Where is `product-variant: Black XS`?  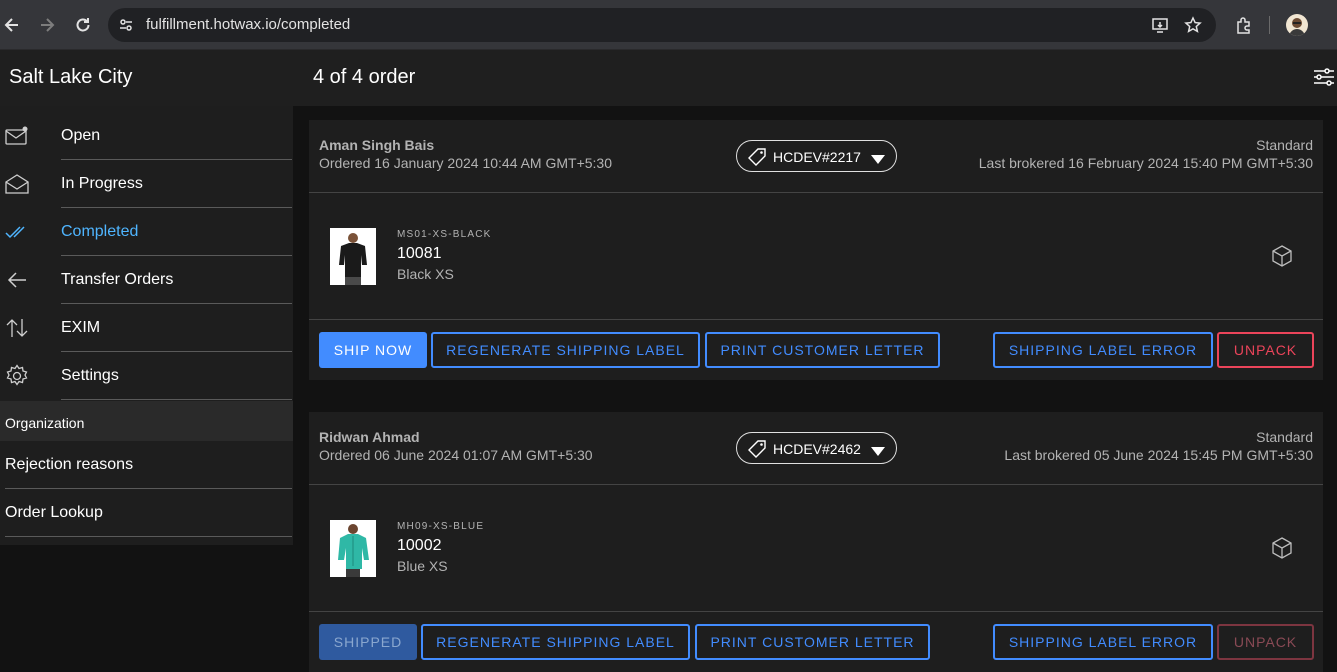 product-variant: Black XS is located at coordinates (425, 274).